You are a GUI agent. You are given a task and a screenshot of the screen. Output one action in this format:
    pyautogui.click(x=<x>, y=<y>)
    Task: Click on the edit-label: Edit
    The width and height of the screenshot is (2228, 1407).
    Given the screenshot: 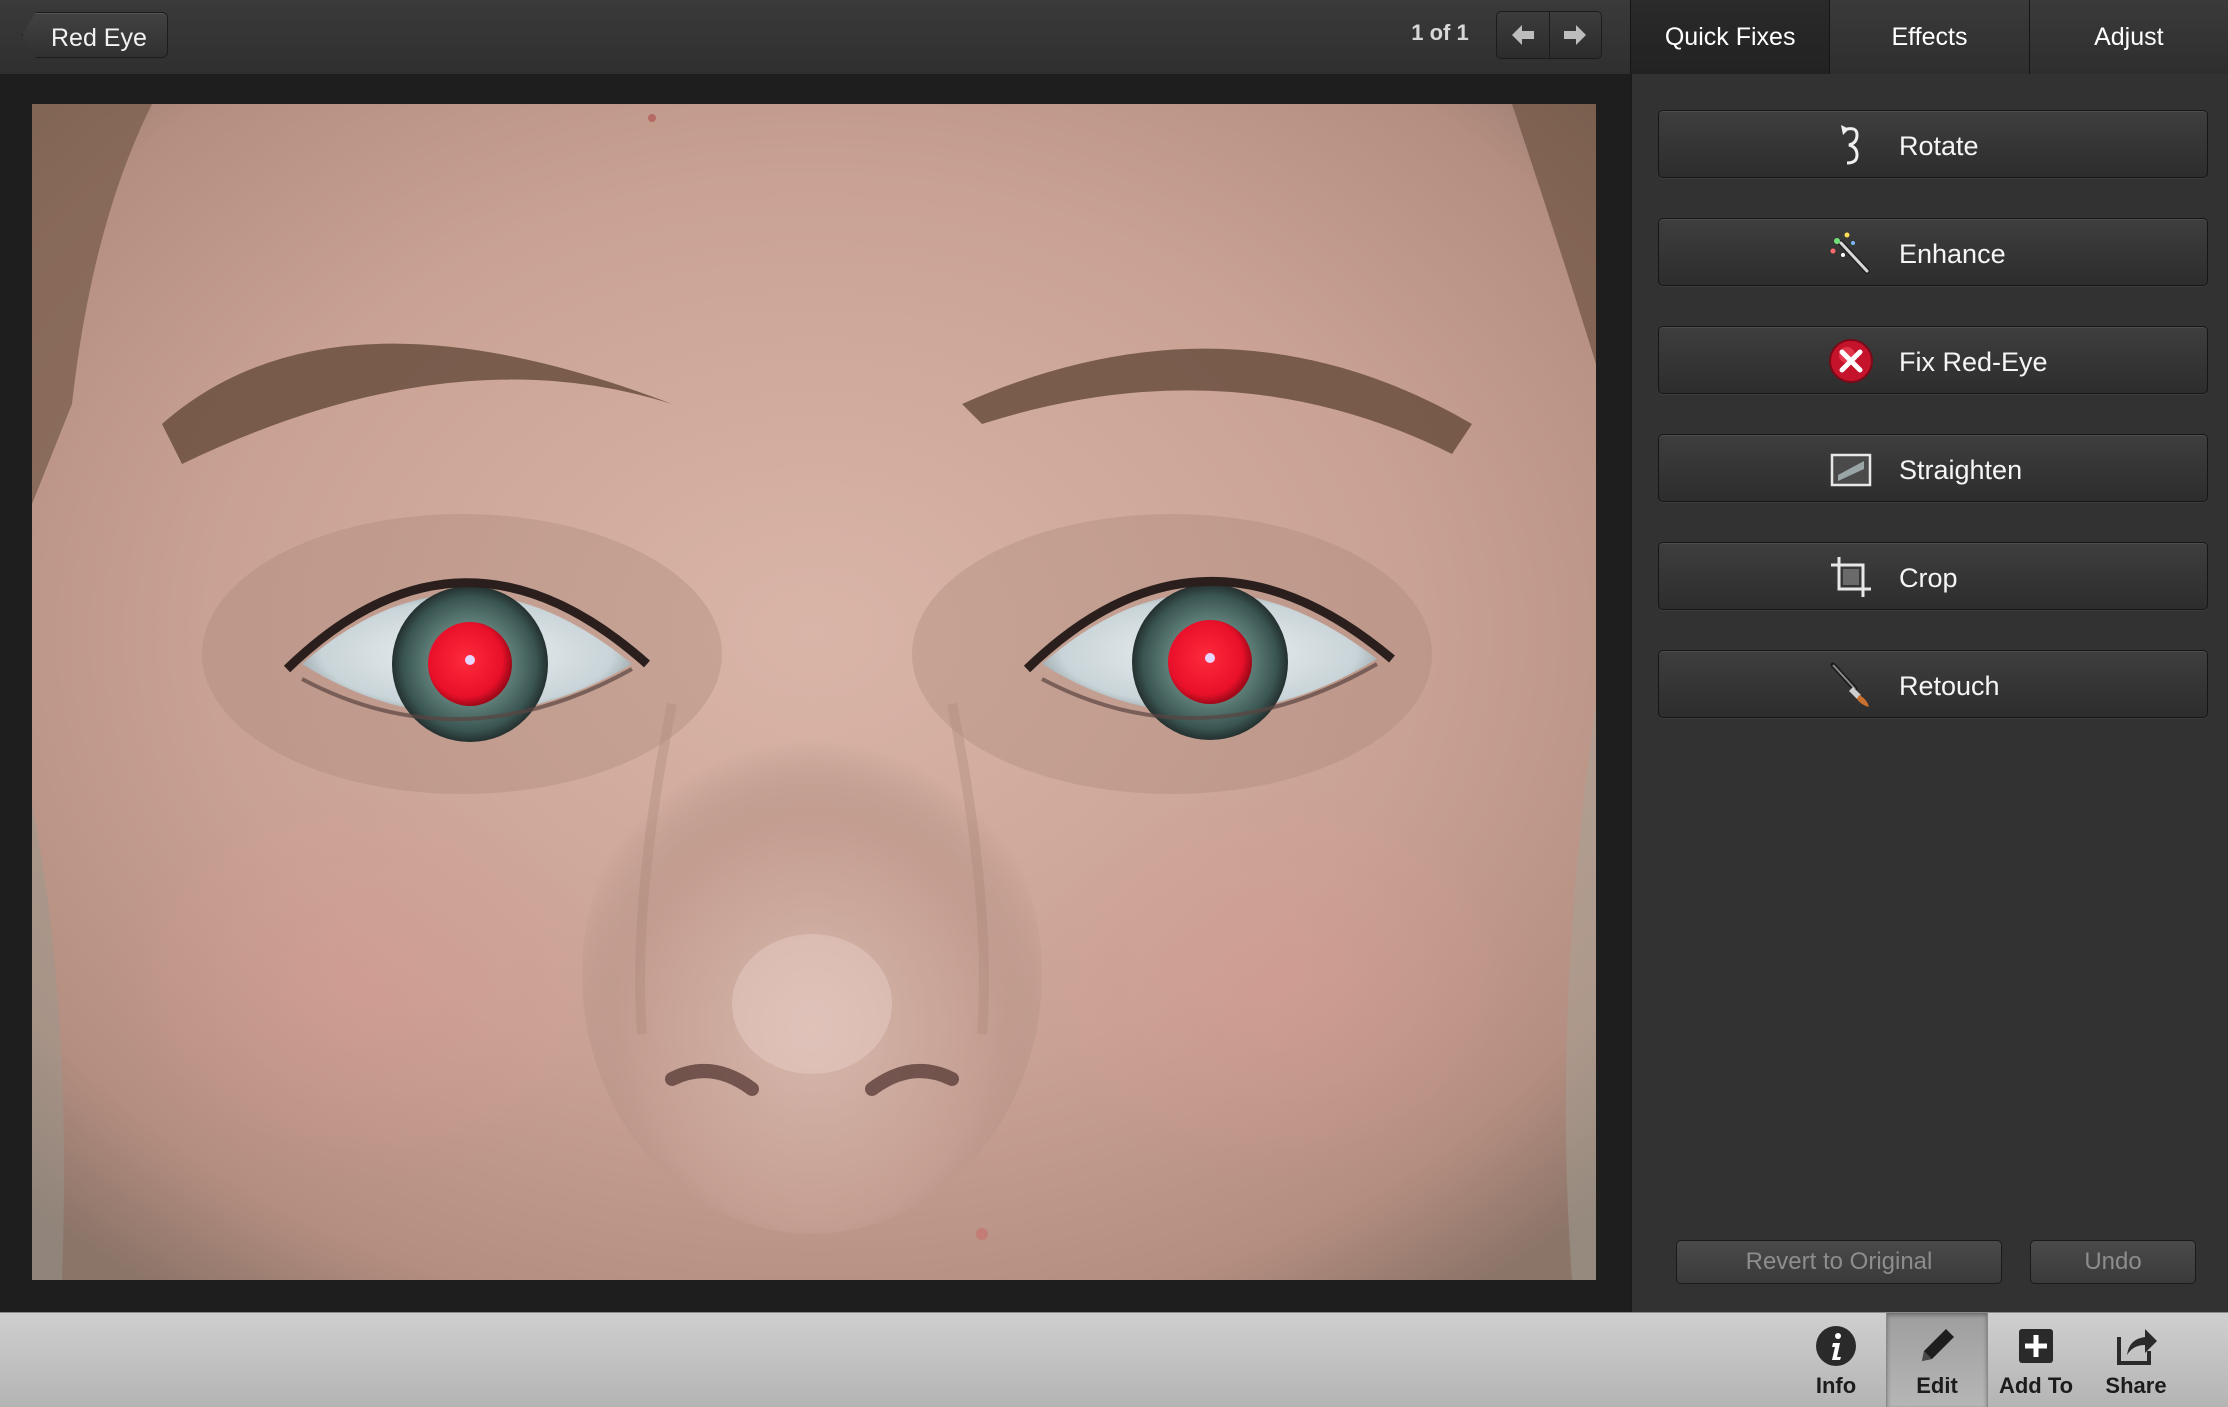 What is the action you would take?
    pyautogui.click(x=1937, y=1385)
    